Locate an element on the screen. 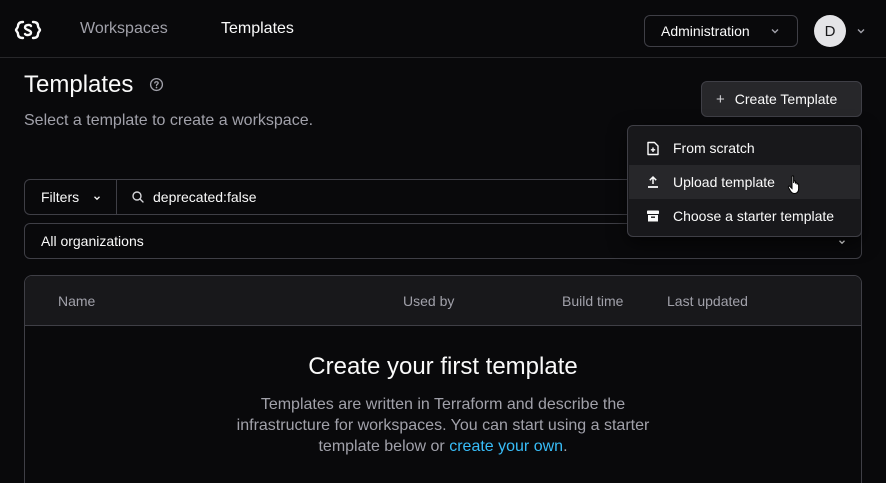  create-template-button: + Create Template is located at coordinates (781, 99).